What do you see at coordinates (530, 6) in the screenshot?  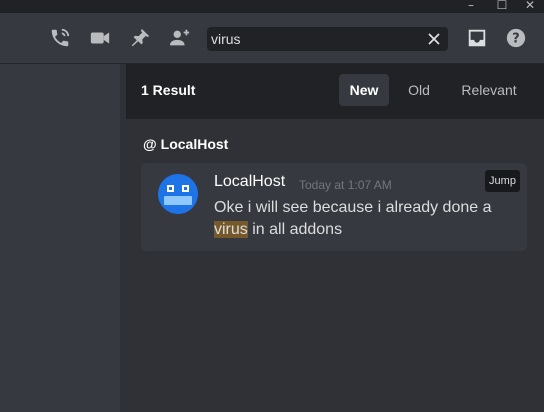 I see `close-window-button: ✕` at bounding box center [530, 6].